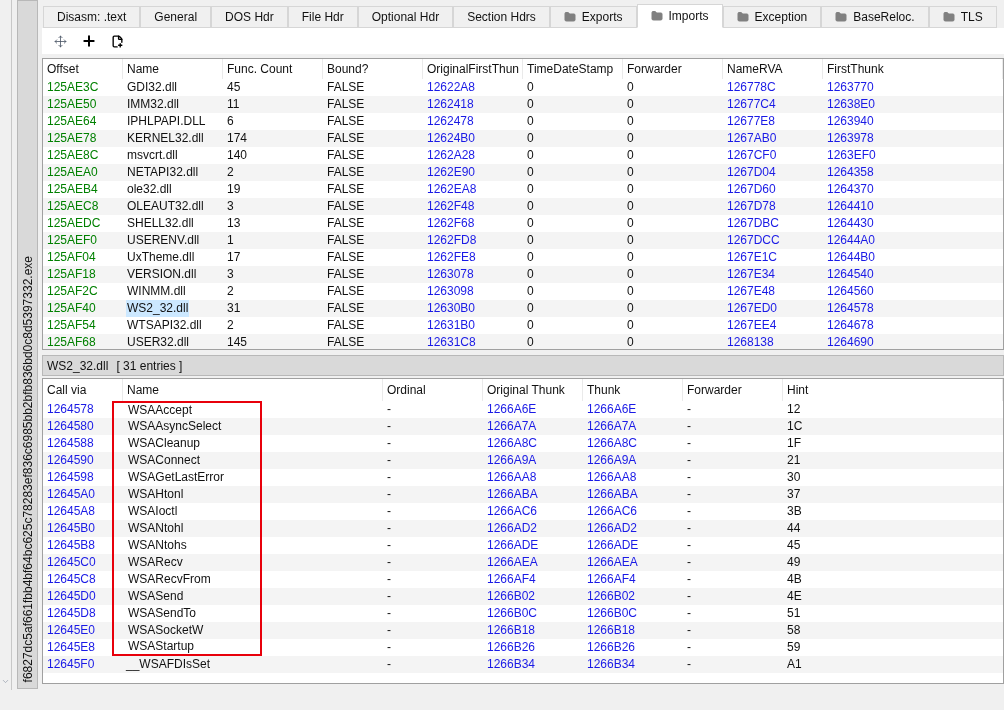 This screenshot has width=1004, height=710. What do you see at coordinates (523, 308) in the screenshot?
I see `table-row: 125AF40 WS2_32.dll 31 FALSE 12630B0 0 0 1267ED0 1264578` at bounding box center [523, 308].